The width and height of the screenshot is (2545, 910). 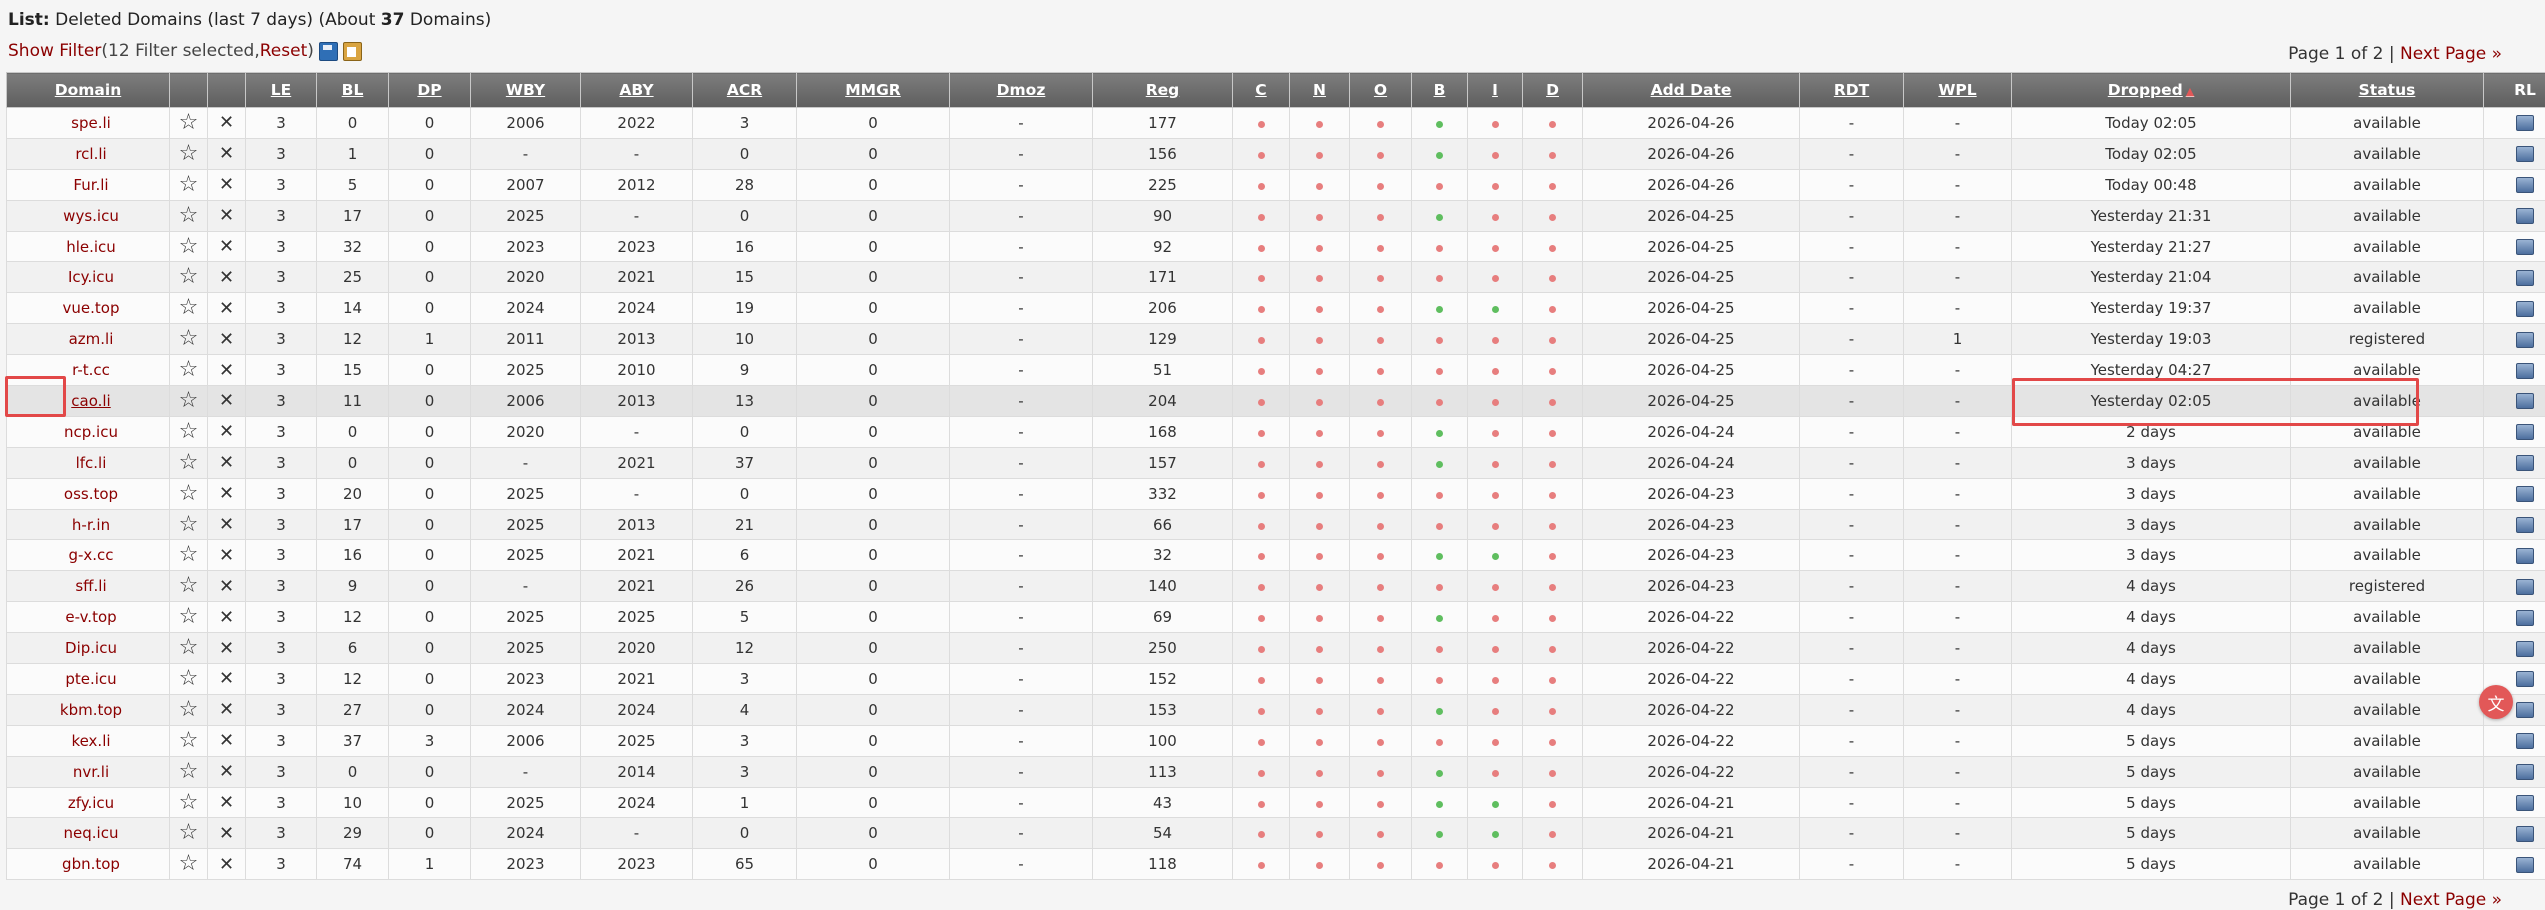 What do you see at coordinates (88, 308) in the screenshot?
I see `domain-link: vue.top` at bounding box center [88, 308].